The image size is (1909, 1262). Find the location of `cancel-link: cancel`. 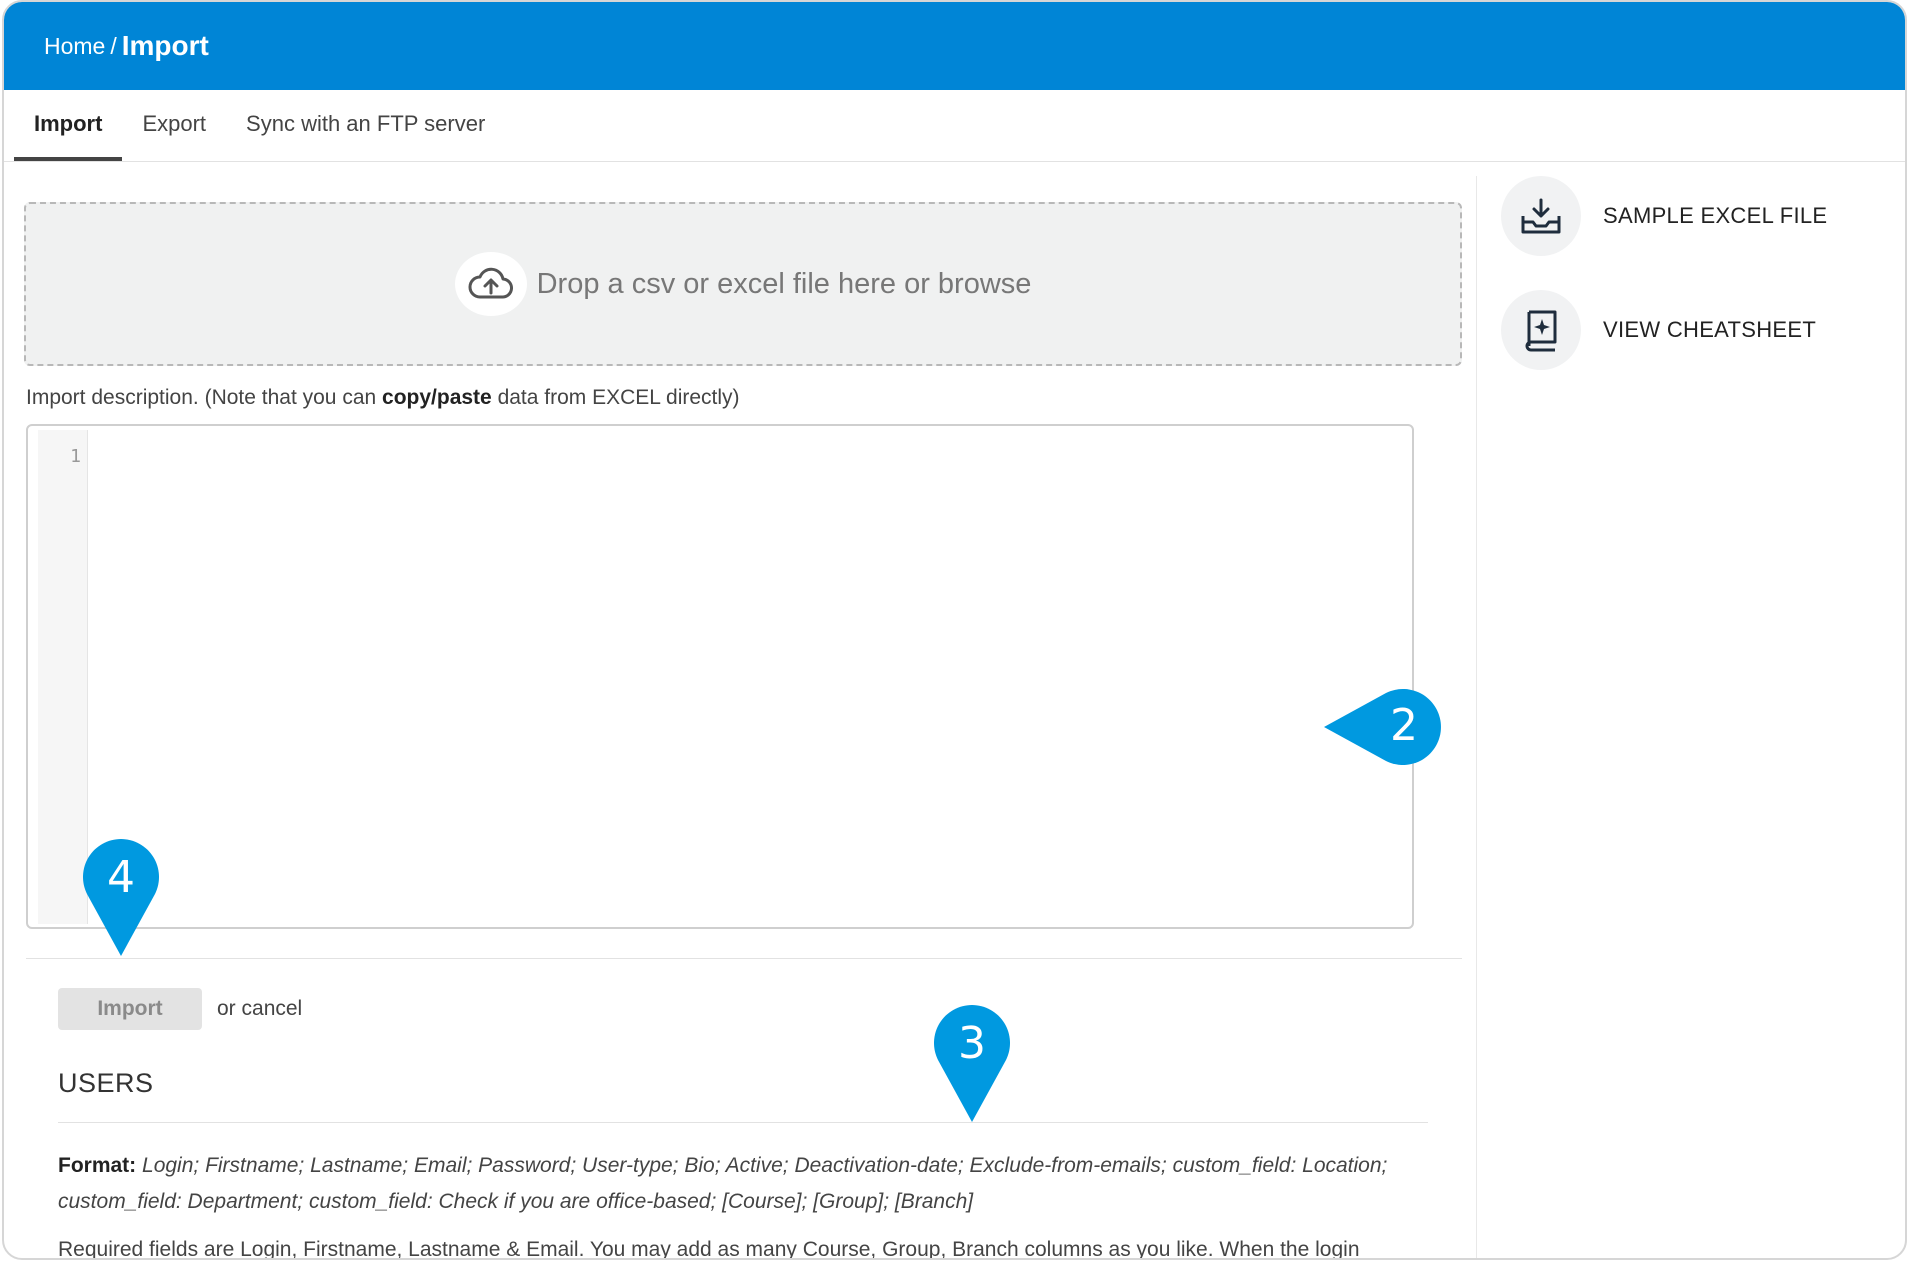

cancel-link: cancel is located at coordinates (272, 1008).